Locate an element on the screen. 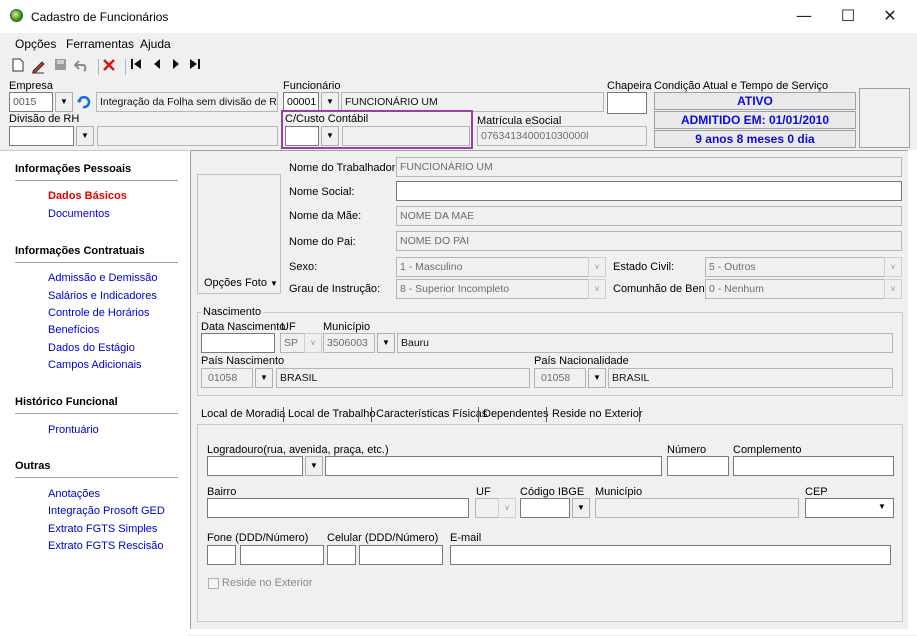 The image size is (917, 636). ibge-dropdown: ▼ is located at coordinates (581, 508).